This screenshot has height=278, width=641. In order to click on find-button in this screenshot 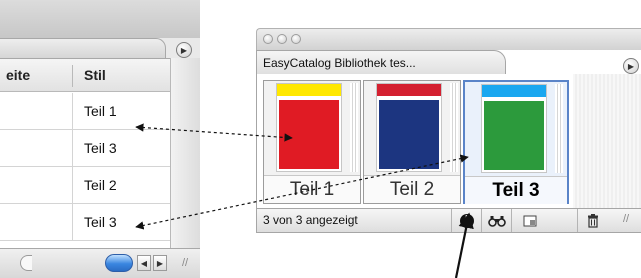, I will do `click(496, 220)`.